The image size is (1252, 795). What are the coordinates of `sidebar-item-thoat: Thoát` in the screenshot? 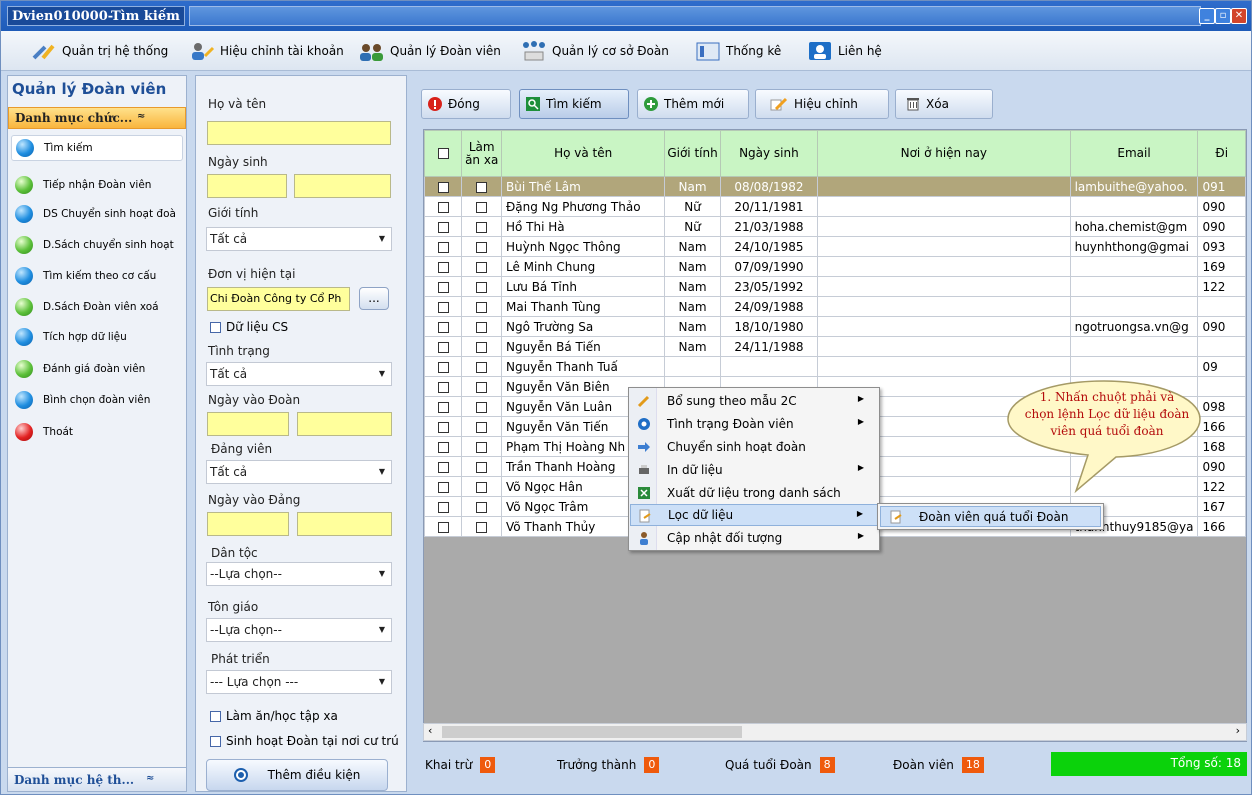 It's located at (97, 432).